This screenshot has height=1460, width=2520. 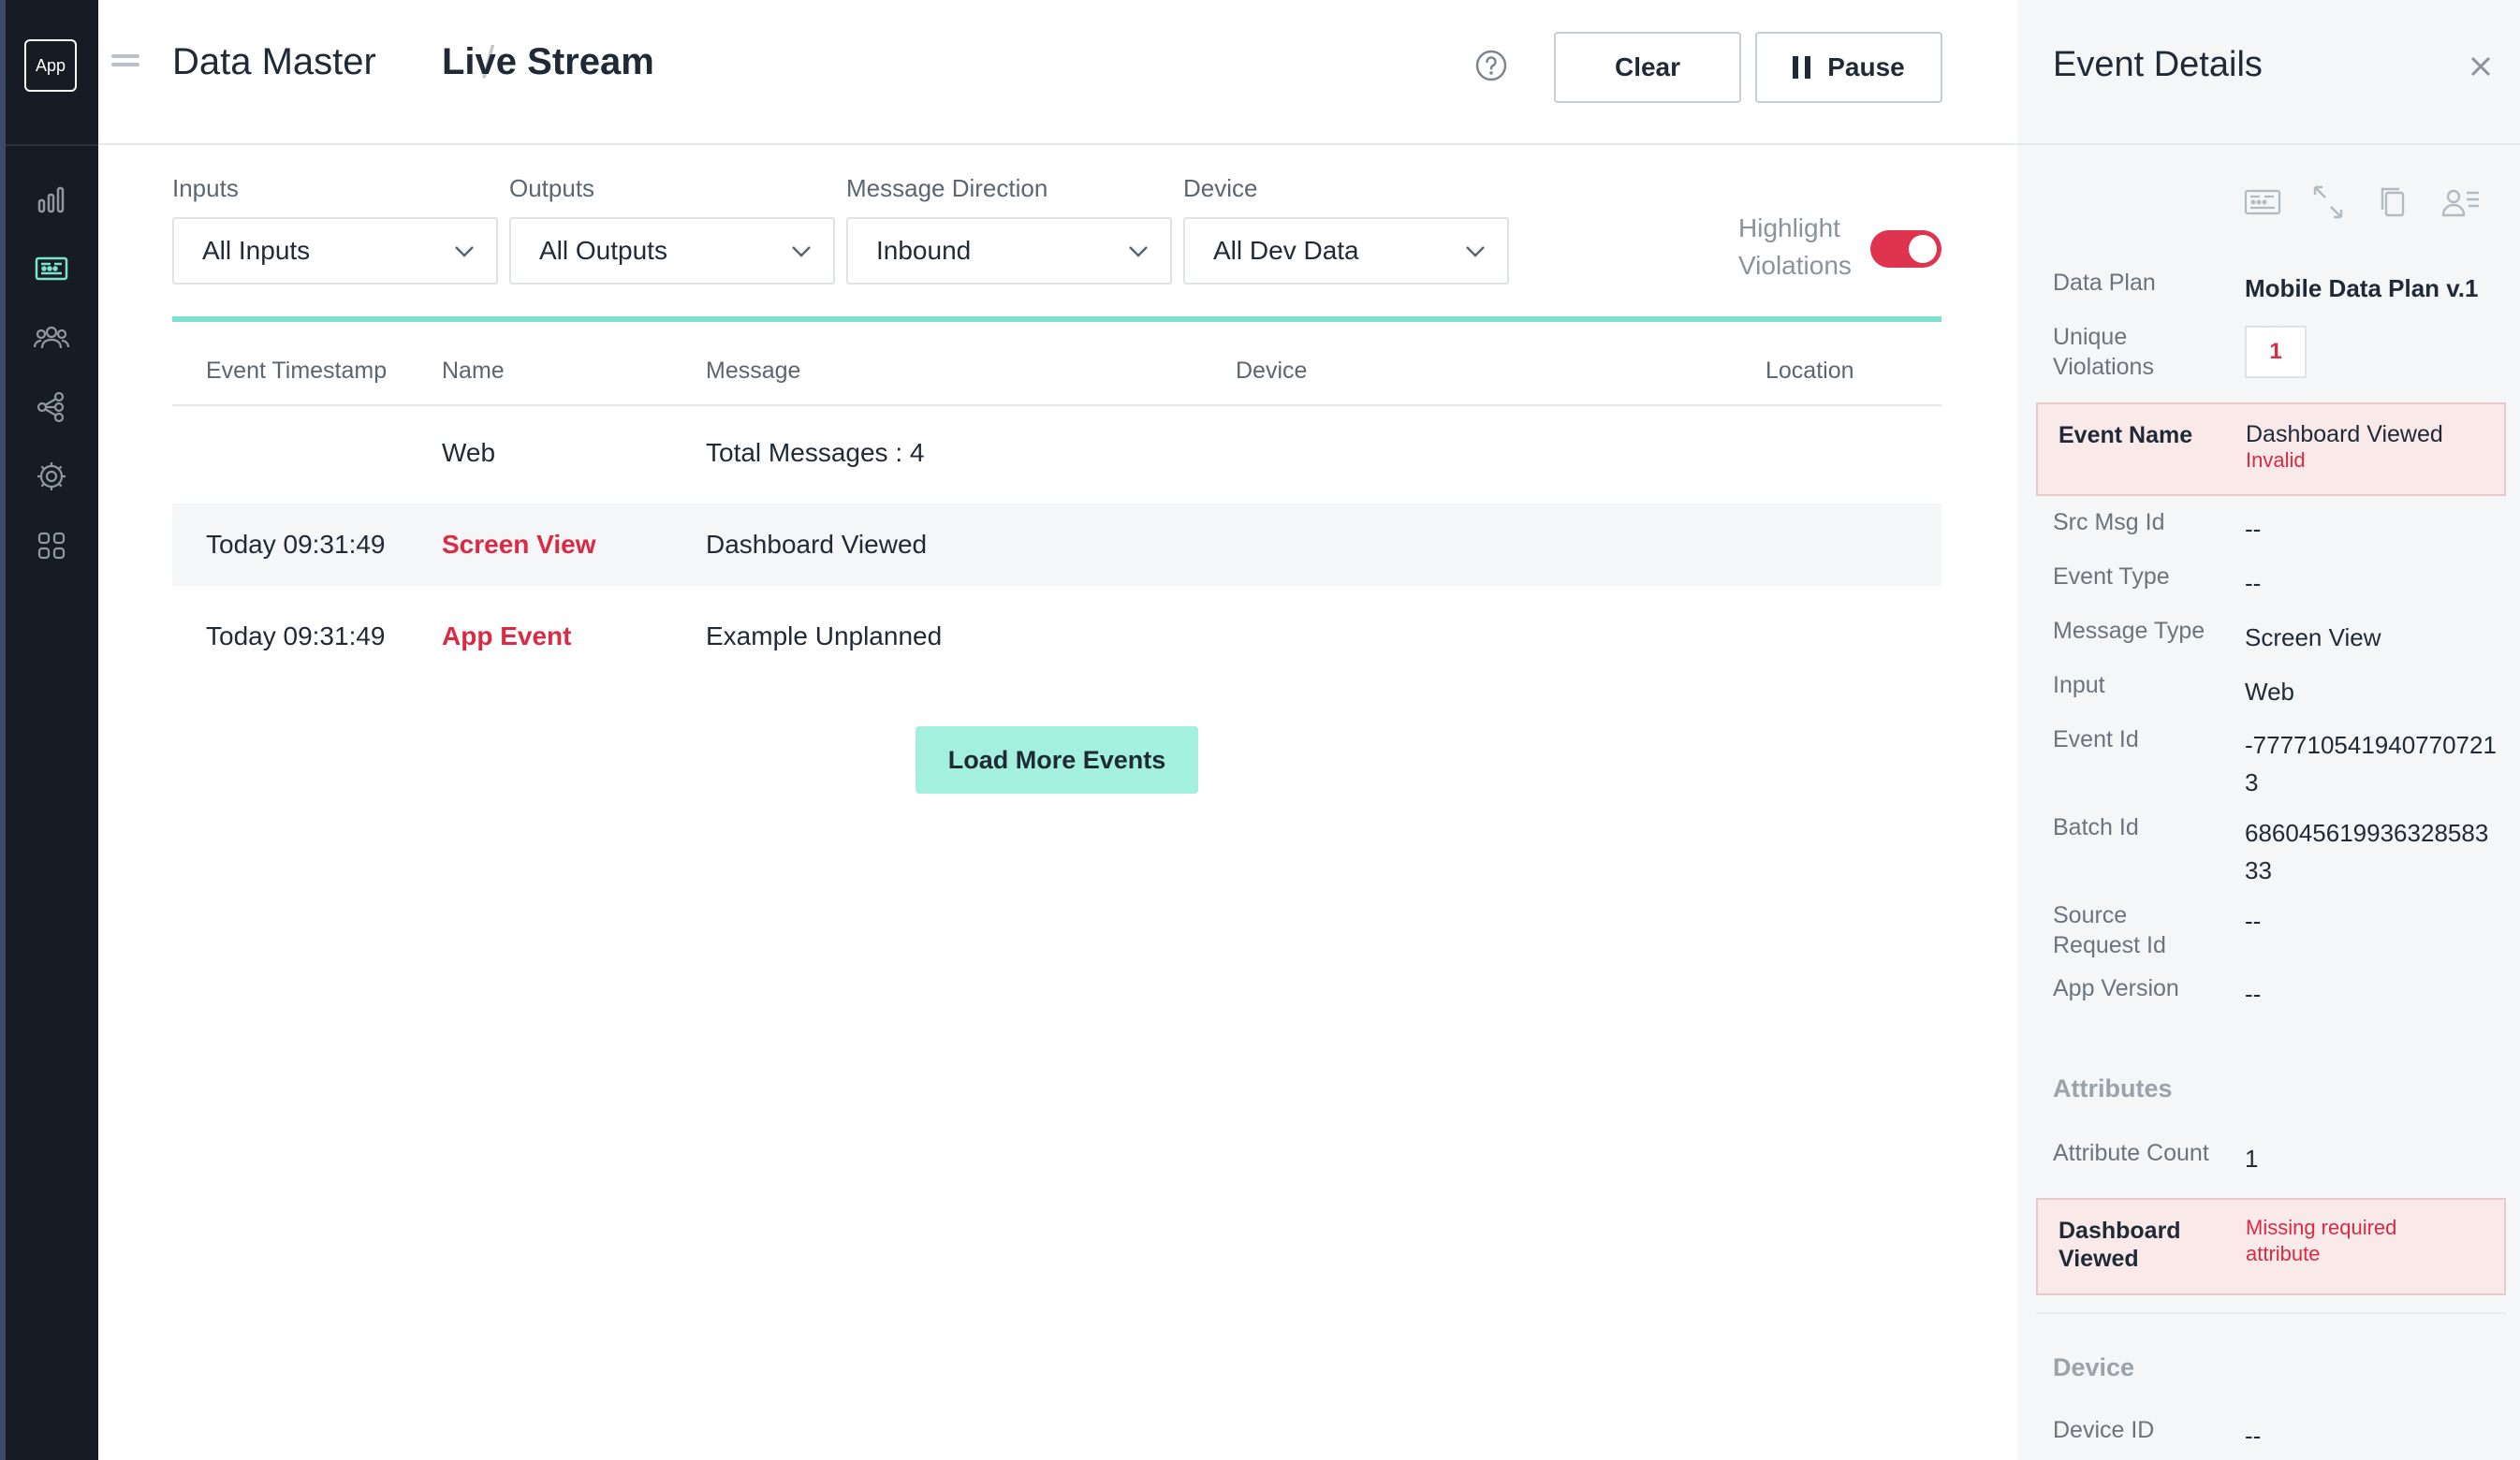 I want to click on event-type-key: Event Type, so click(x=2111, y=577).